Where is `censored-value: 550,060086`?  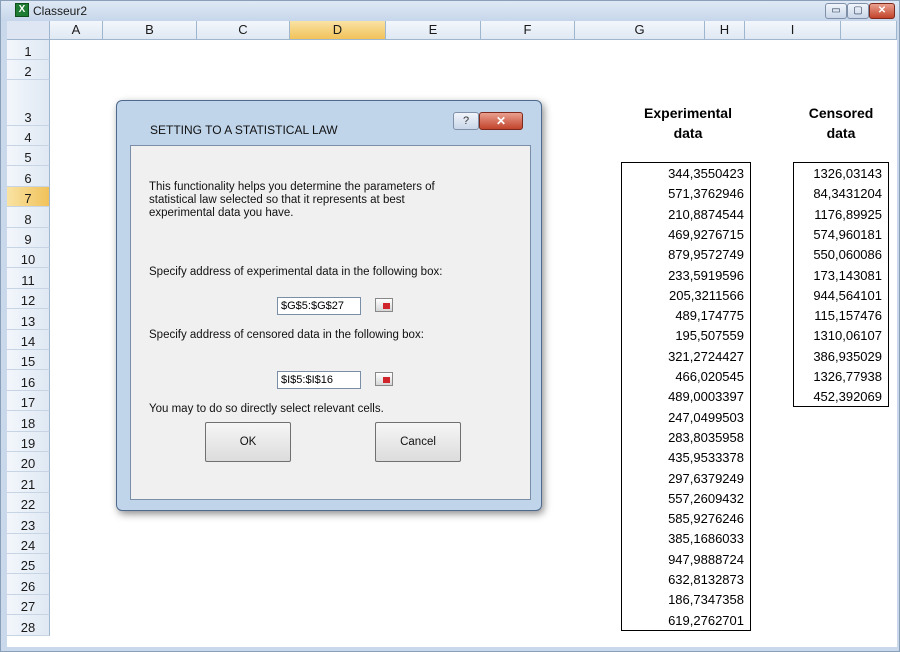
censored-value: 550,060086 is located at coordinates (850, 254).